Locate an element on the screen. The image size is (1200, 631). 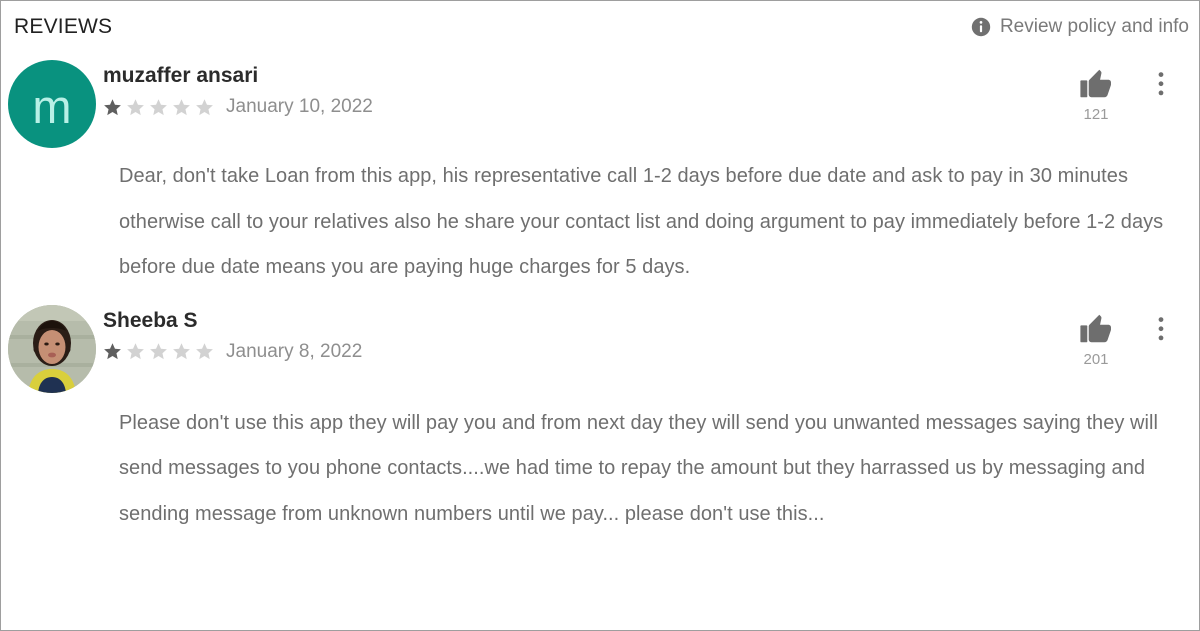
reviewer-name: muzaffer ansari is located at coordinates (181, 75).